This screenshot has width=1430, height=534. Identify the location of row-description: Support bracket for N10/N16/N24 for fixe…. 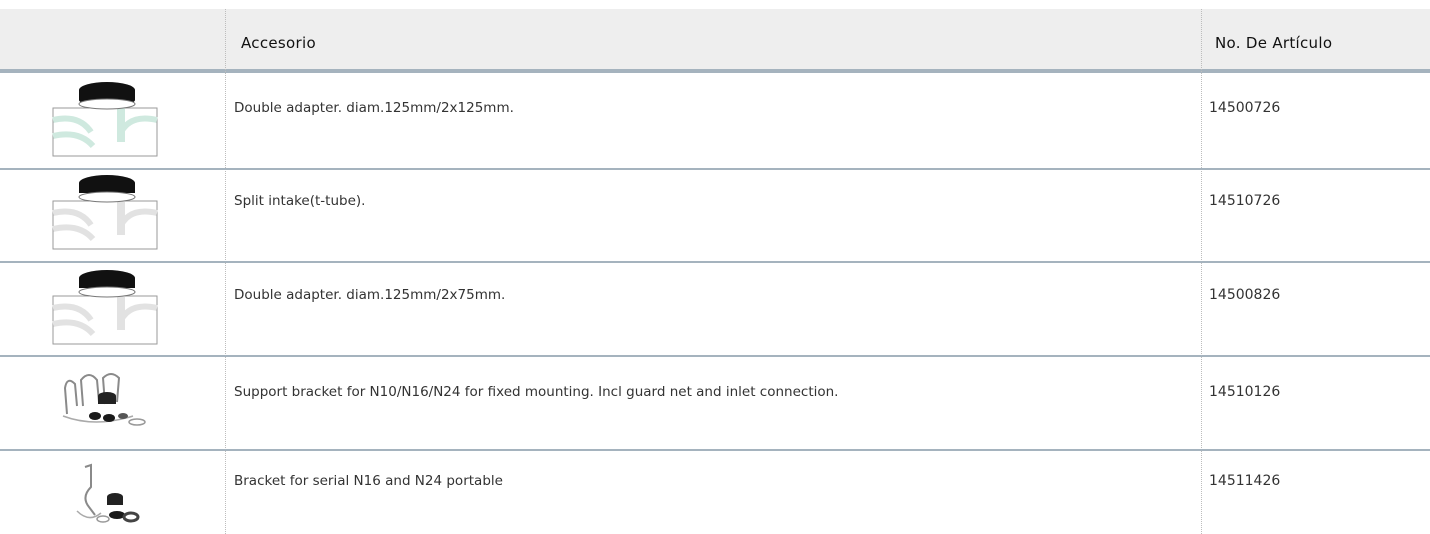
(536, 392).